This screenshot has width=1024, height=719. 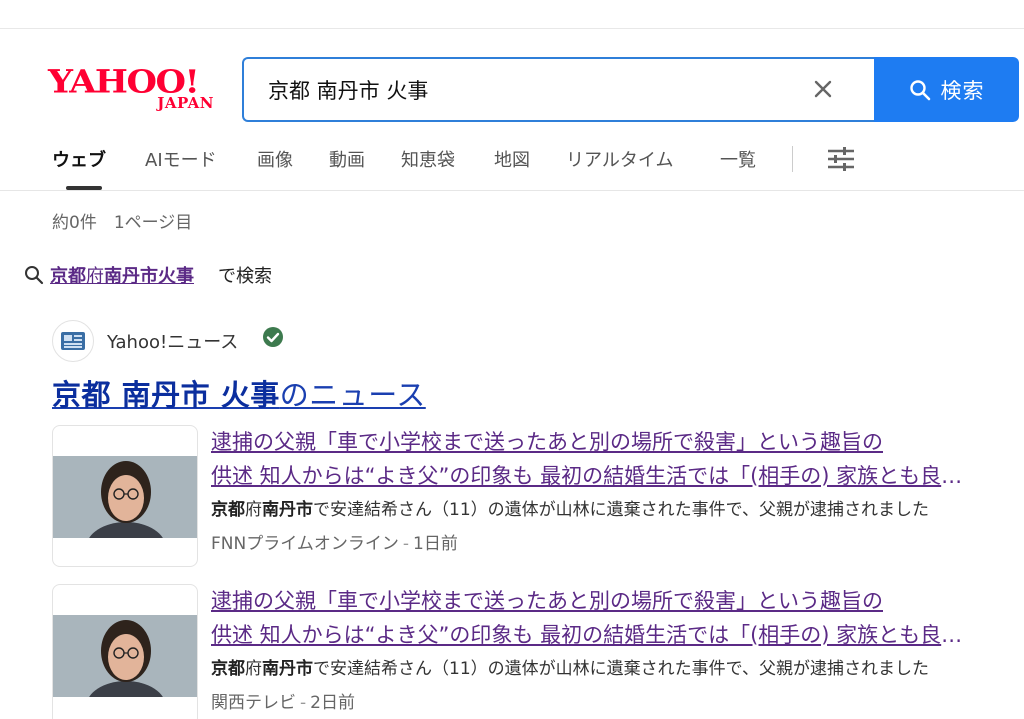 What do you see at coordinates (273, 337) in the screenshot?
I see `verified-check-icon` at bounding box center [273, 337].